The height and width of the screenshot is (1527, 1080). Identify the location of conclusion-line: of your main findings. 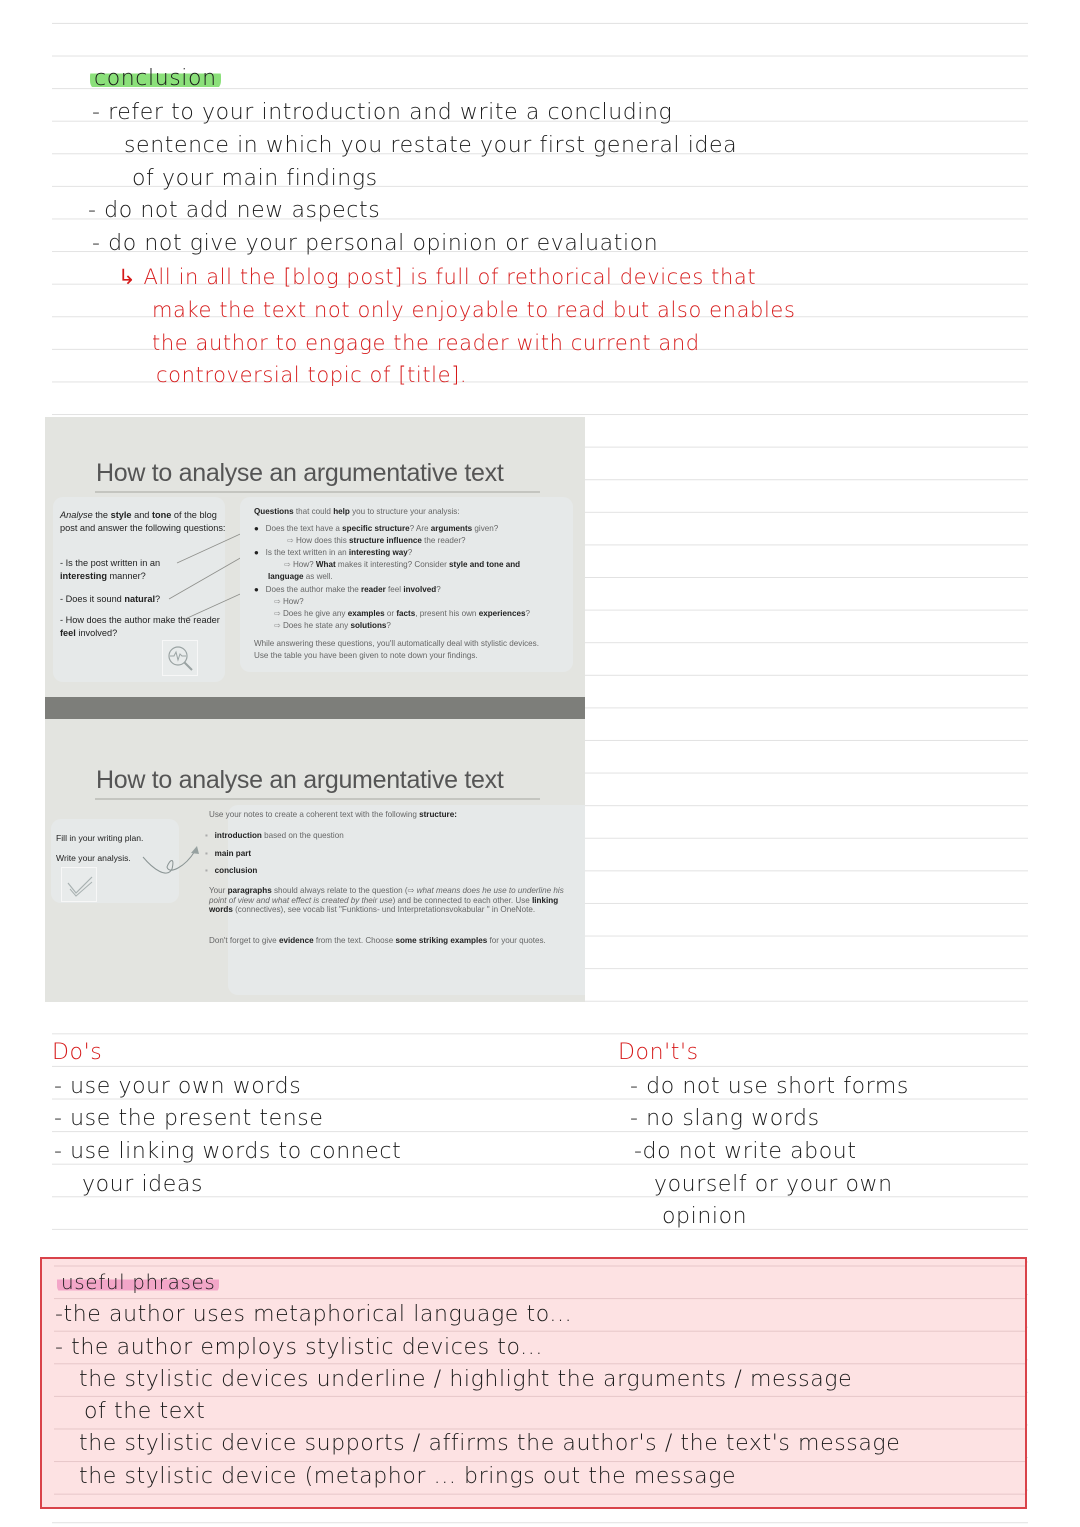
(255, 178).